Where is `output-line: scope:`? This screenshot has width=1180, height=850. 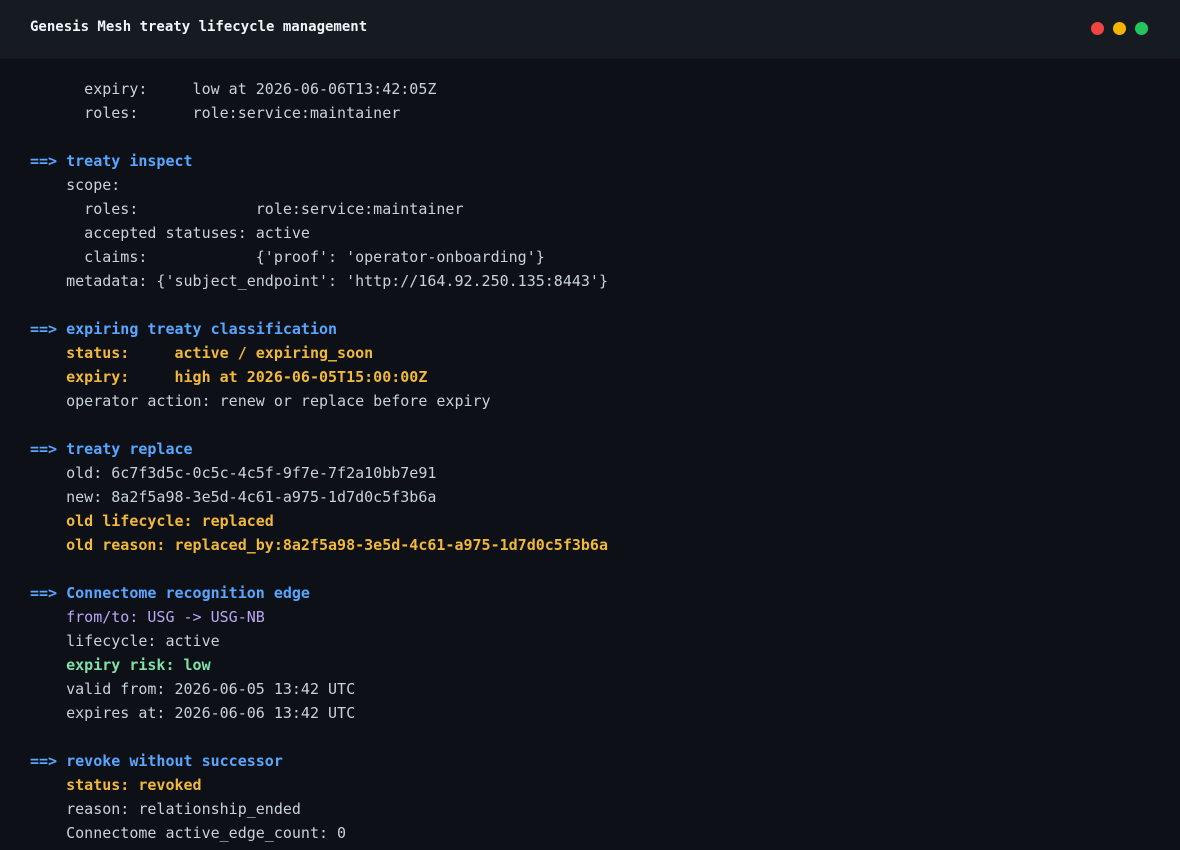 output-line: scope: is located at coordinates (75, 185).